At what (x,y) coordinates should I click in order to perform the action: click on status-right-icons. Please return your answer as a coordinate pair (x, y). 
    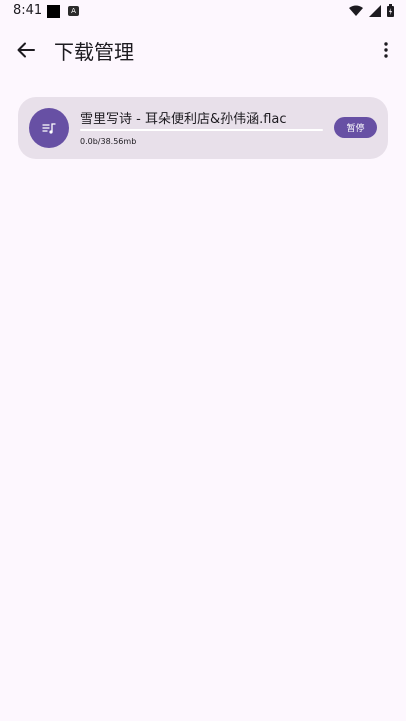
    Looking at the image, I should click on (371, 10).